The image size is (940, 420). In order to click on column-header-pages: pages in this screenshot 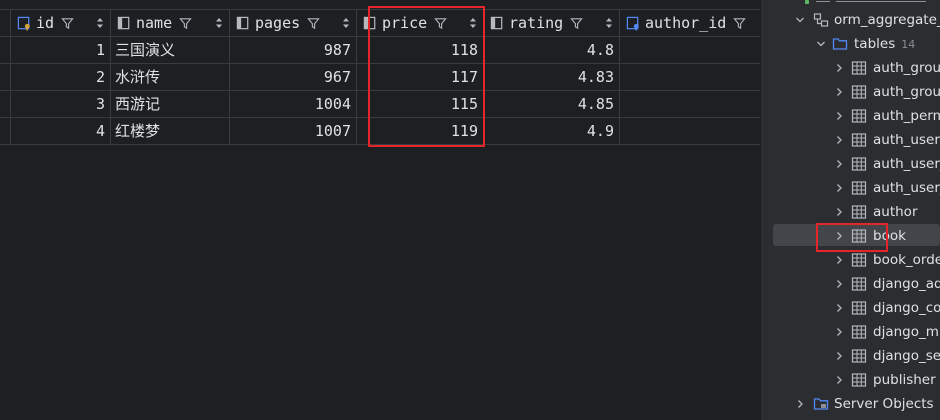, I will do `click(293, 23)`.